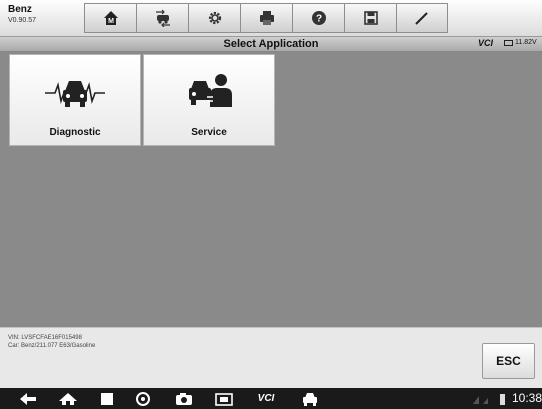 This screenshot has width=542, height=409. I want to click on pen-icon, so click(421, 18).